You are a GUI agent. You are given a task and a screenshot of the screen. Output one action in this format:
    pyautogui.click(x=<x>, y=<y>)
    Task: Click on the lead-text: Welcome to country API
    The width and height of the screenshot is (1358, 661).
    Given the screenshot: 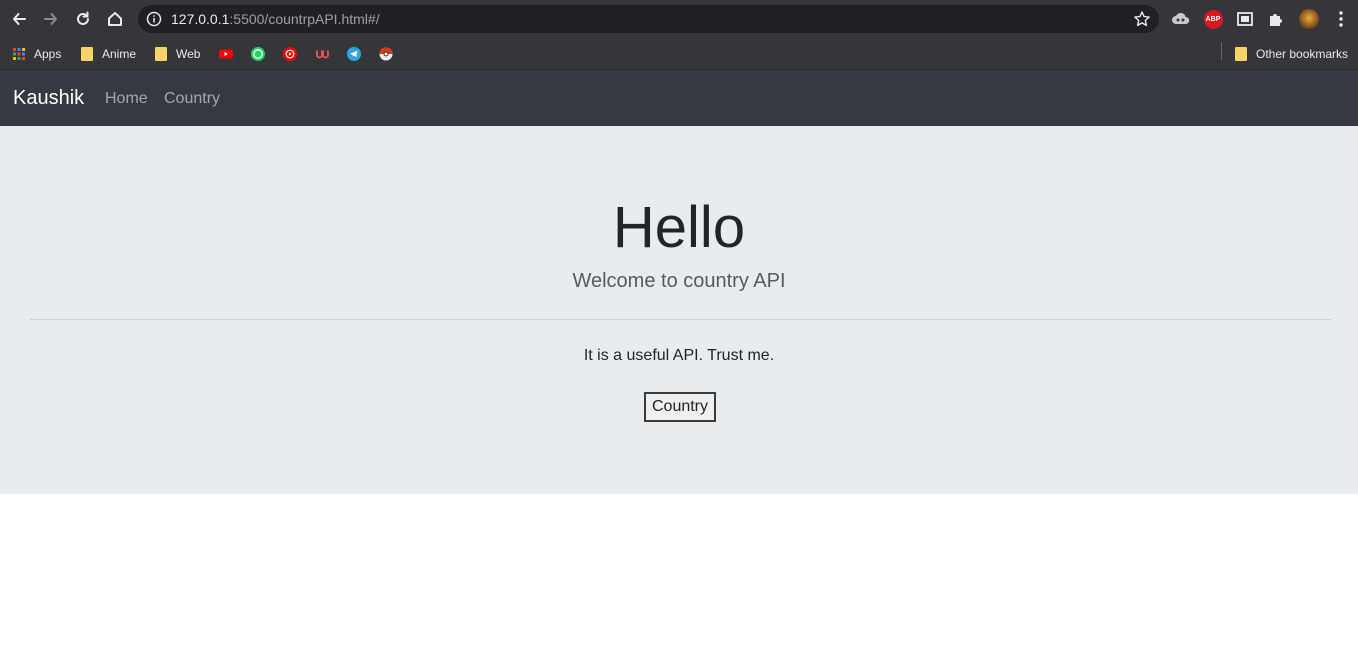 What is the action you would take?
    pyautogui.click(x=679, y=281)
    